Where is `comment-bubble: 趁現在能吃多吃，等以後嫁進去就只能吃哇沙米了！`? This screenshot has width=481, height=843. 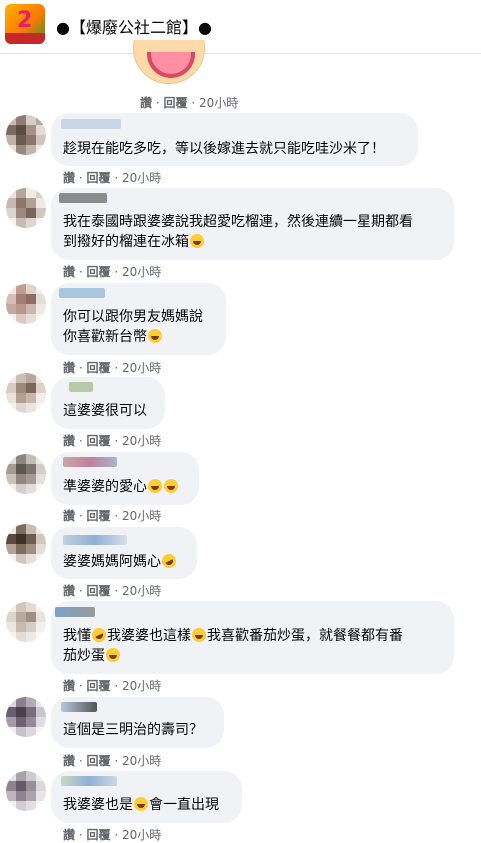
comment-bubble: 趁現在能吃多吃，等以後嫁進去就只能吃哇沙米了！ is located at coordinates (234, 139).